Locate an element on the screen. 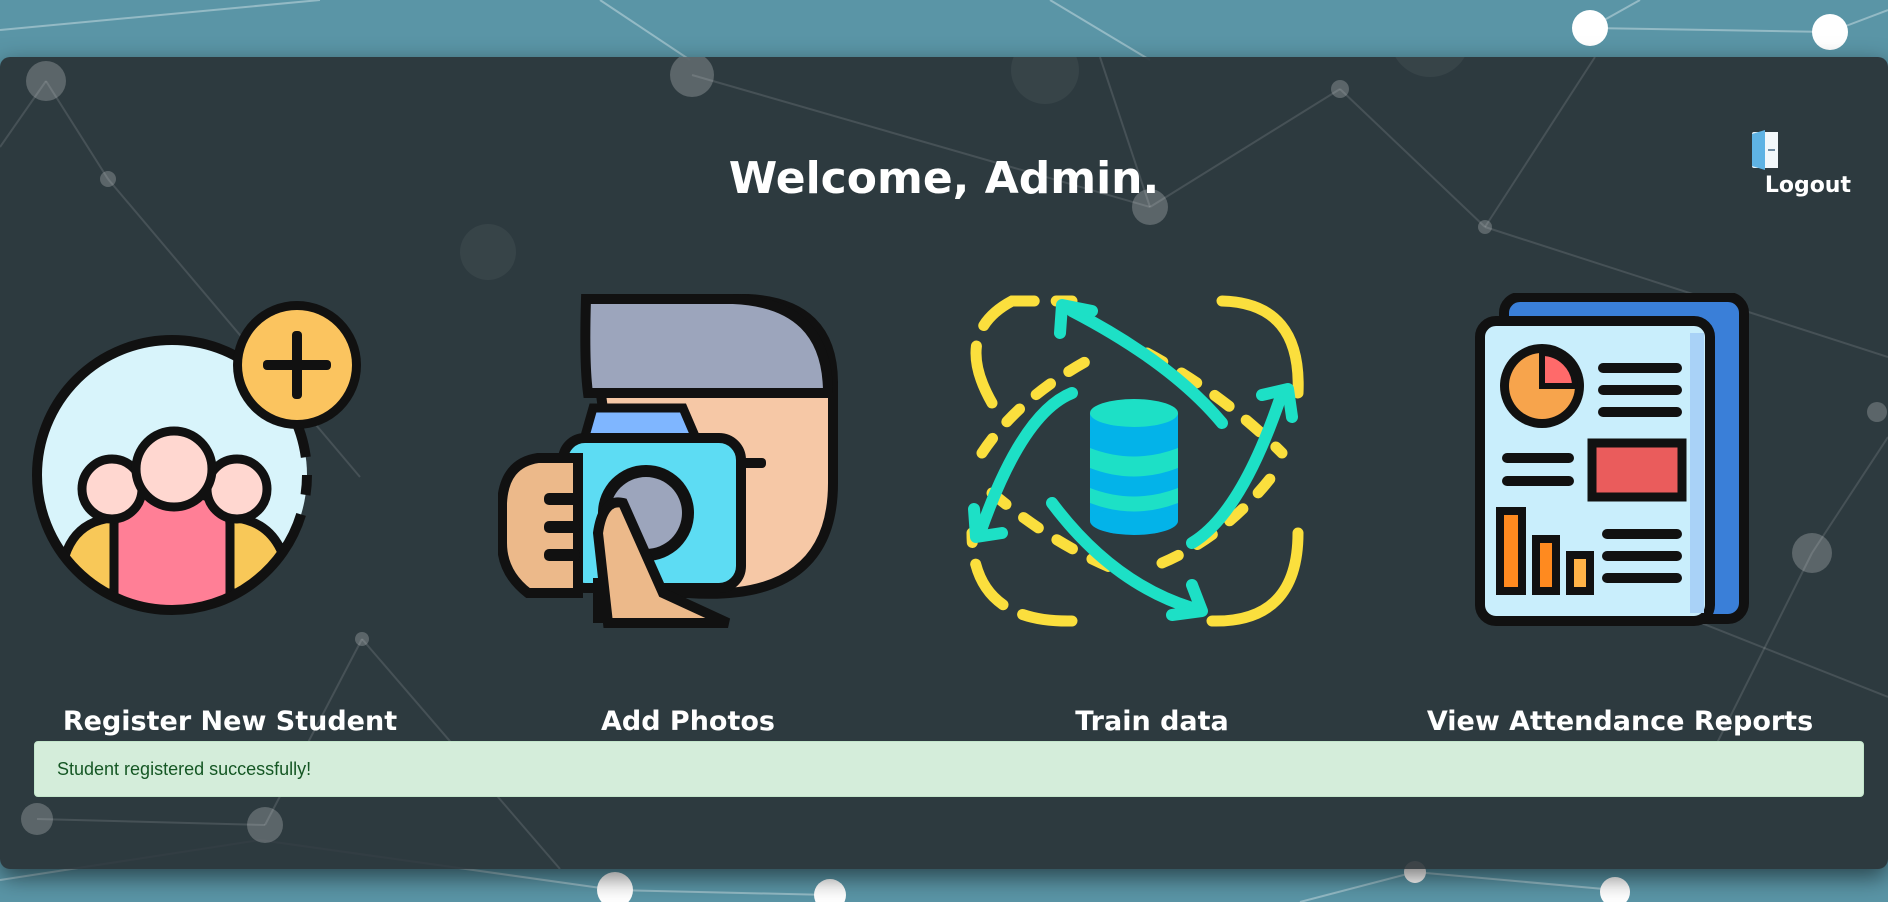 The height and width of the screenshot is (902, 1888). database-sync-icon is located at coordinates (1135, 461).